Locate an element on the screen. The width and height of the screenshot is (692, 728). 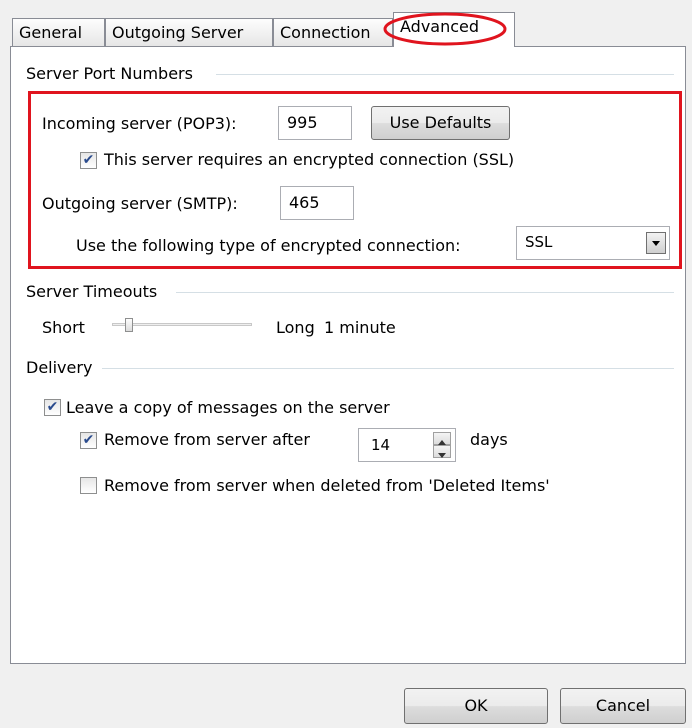
spin-up-icon is located at coordinates (442, 438).